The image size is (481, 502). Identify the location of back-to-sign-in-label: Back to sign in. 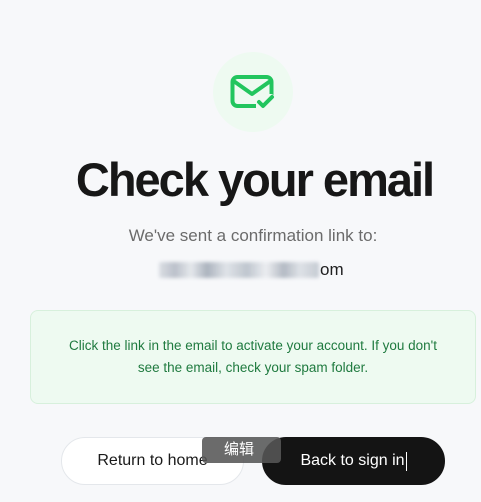
(352, 460).